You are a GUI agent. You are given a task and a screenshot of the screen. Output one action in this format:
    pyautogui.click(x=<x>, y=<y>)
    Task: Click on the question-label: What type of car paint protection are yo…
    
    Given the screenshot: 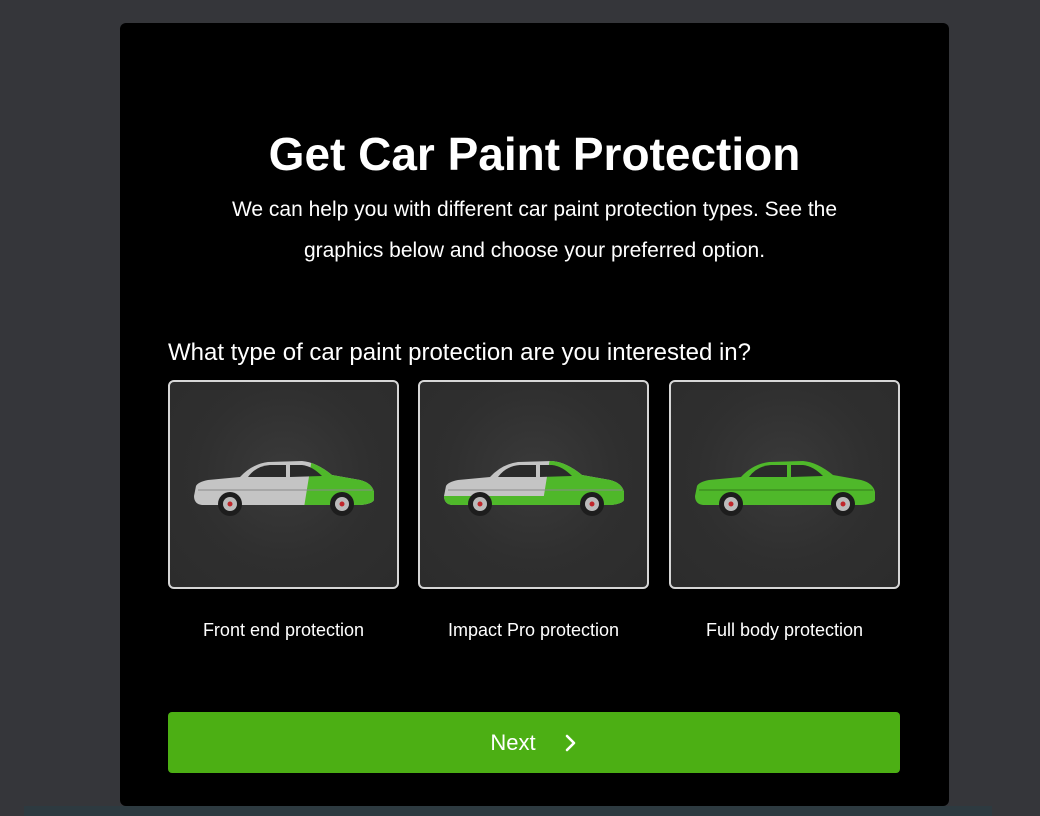 What is the action you would take?
    pyautogui.click(x=459, y=352)
    